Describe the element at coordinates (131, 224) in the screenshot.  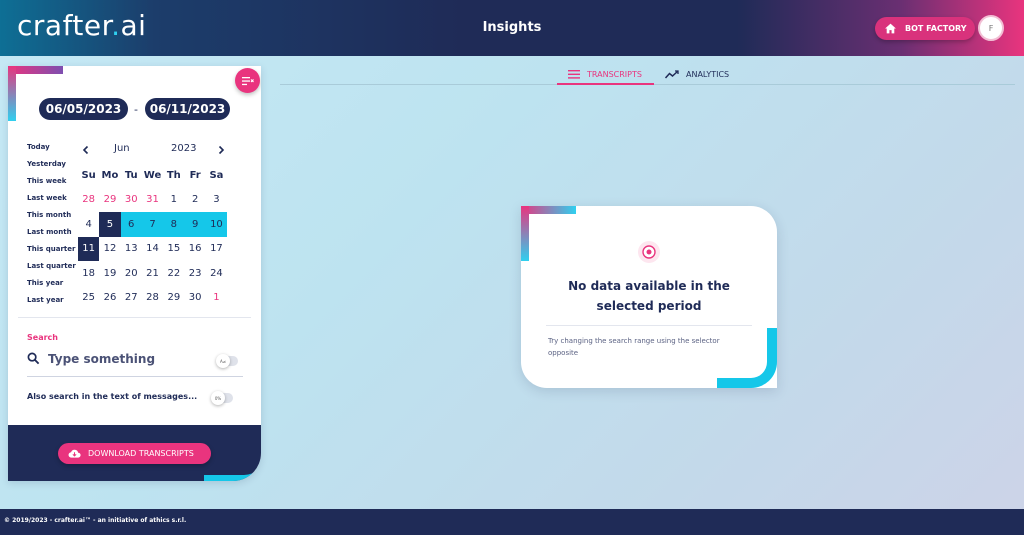
I see `calendar-day: 6` at that location.